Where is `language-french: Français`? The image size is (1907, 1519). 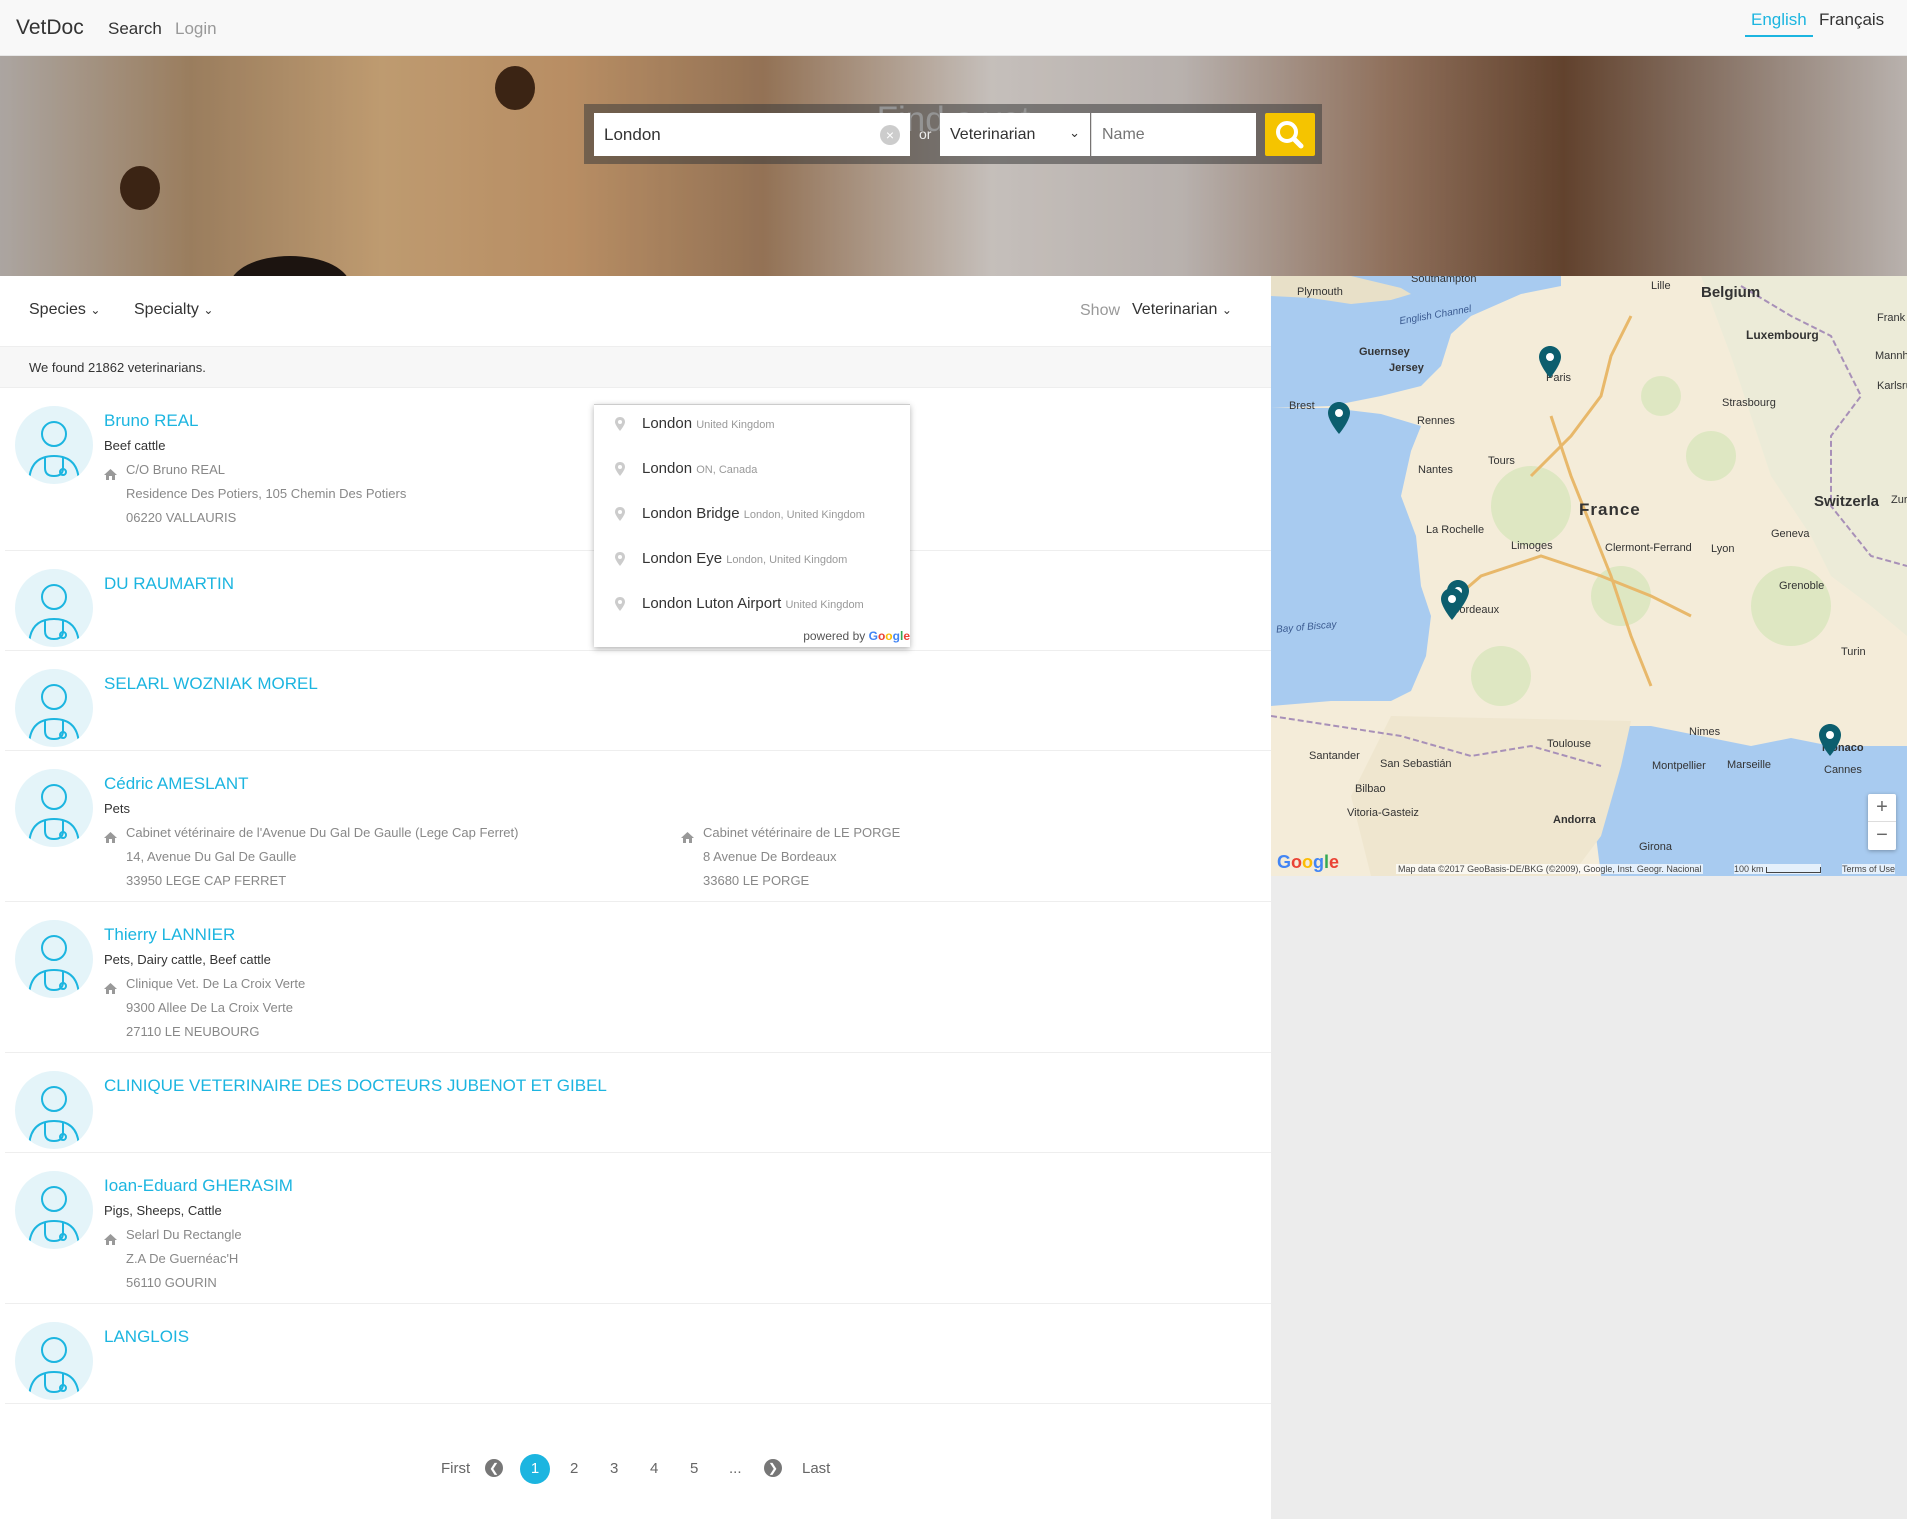 language-french: Français is located at coordinates (1851, 20).